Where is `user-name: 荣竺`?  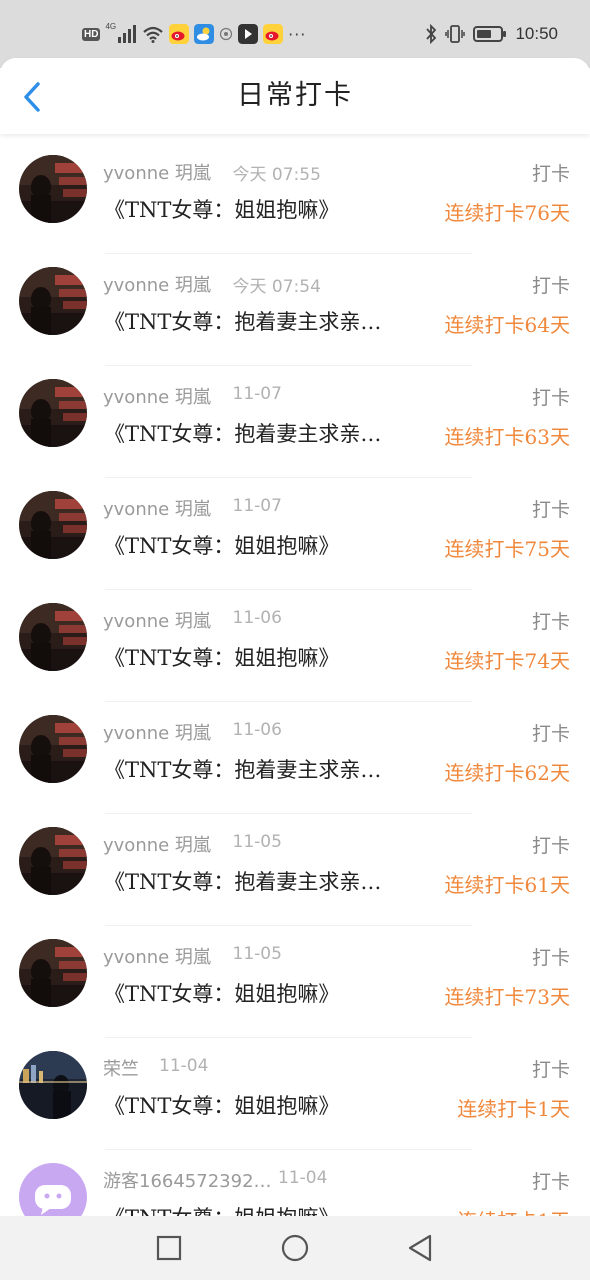 user-name: 荣竺 is located at coordinates (121, 1068).